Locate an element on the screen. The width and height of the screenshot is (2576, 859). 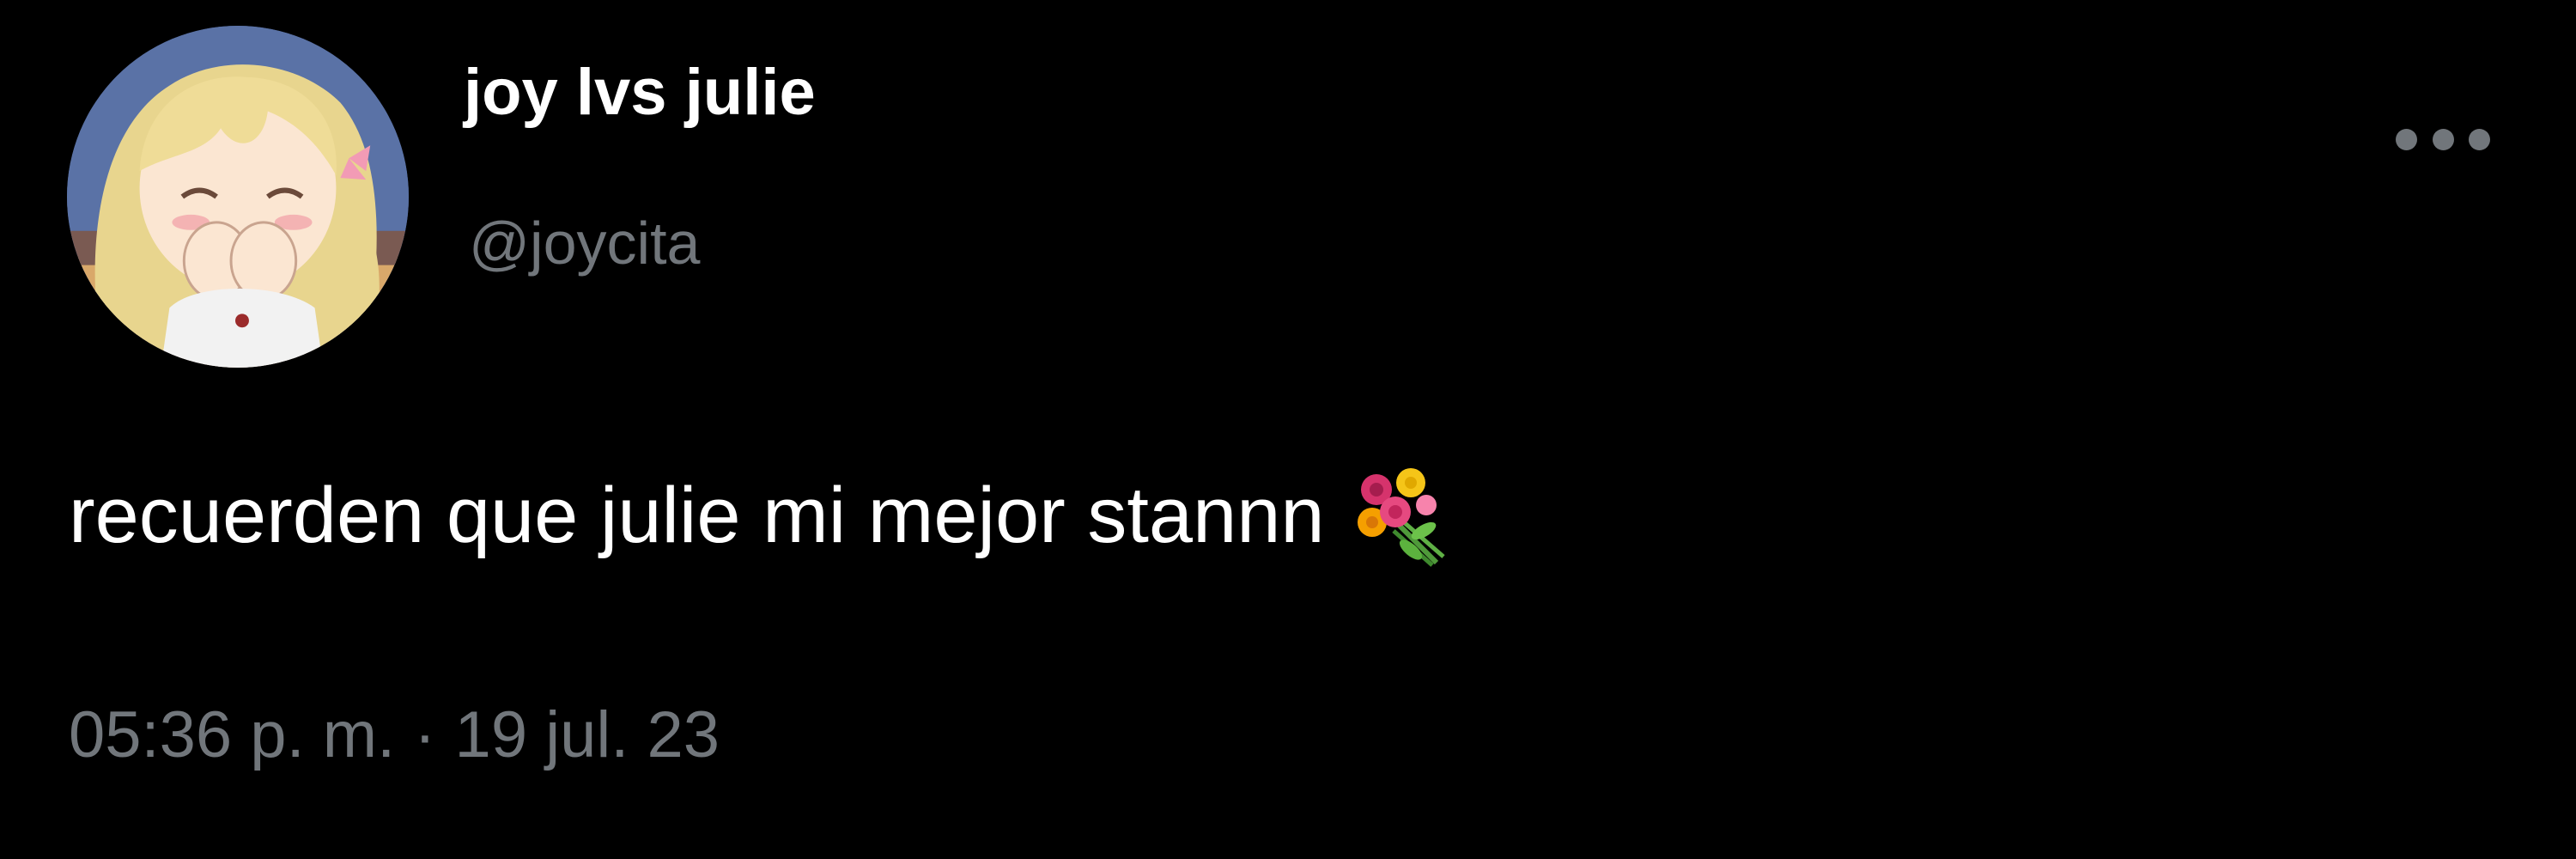
bouquet-icon is located at coordinates (1401, 517).